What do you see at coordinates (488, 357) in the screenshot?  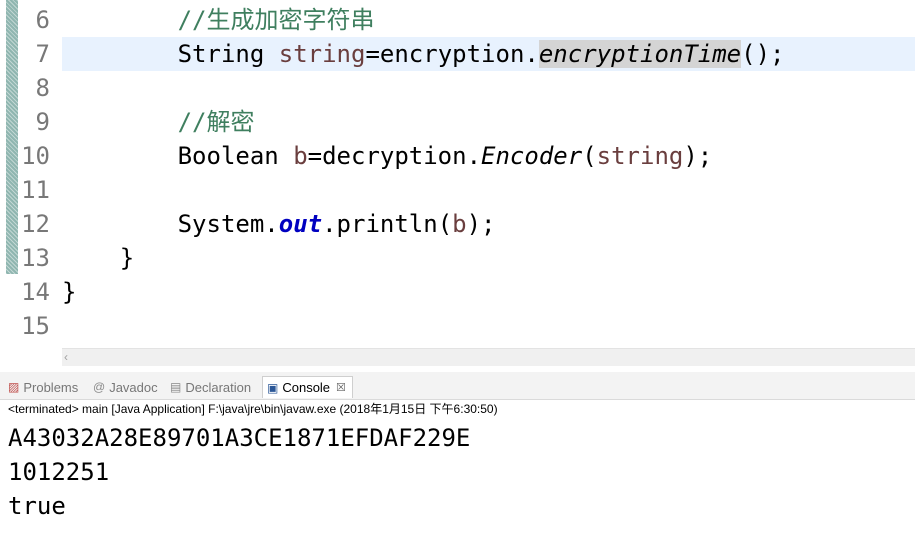 I see `horizontal-scrollbar: ‹` at bounding box center [488, 357].